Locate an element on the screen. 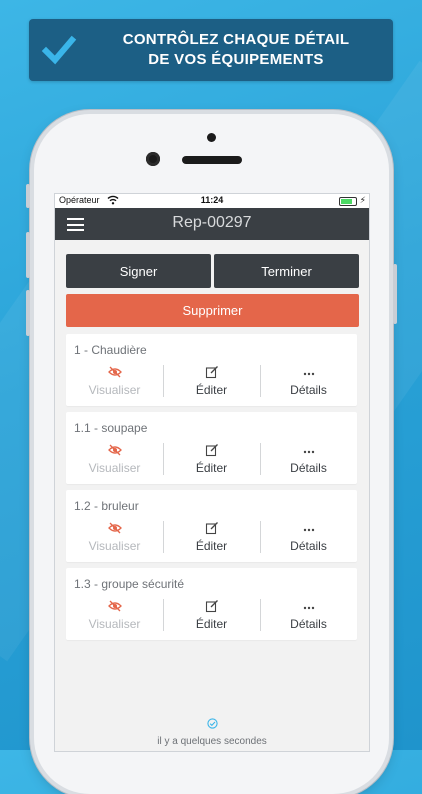 This screenshot has height=794, width=422. equipment-card: 1.1 - soupape Visualiser Éditer Détails is located at coordinates (211, 448).